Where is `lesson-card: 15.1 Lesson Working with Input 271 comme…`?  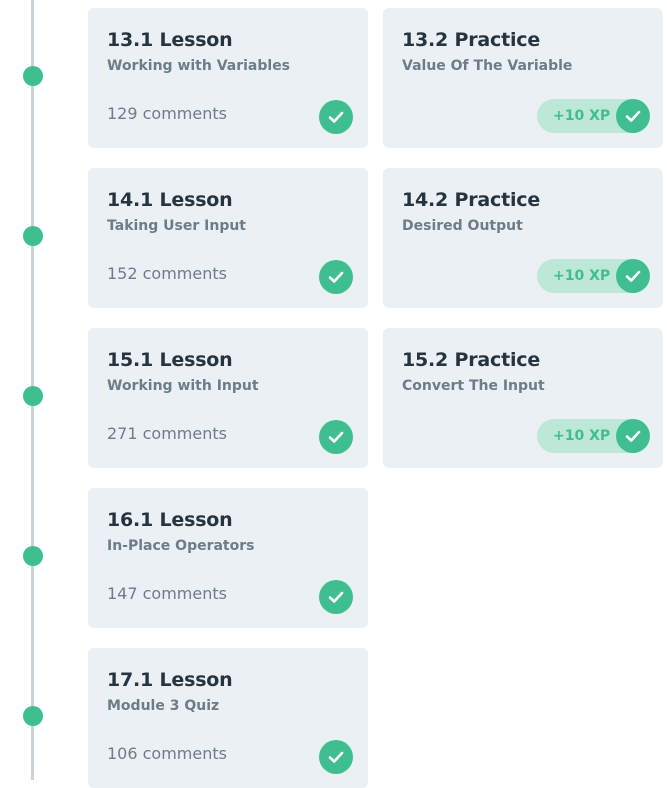
lesson-card: 15.1 Lesson Working with Input 271 comme… is located at coordinates (228, 398).